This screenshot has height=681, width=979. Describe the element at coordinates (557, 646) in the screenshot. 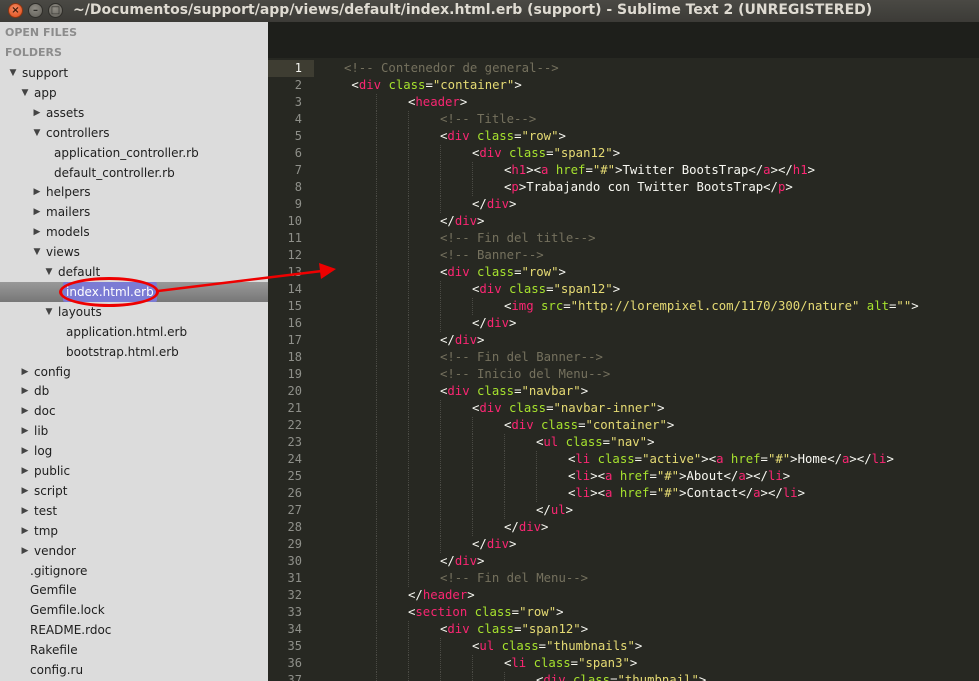

I see `code-line: <ul class="thumbnails">` at that location.